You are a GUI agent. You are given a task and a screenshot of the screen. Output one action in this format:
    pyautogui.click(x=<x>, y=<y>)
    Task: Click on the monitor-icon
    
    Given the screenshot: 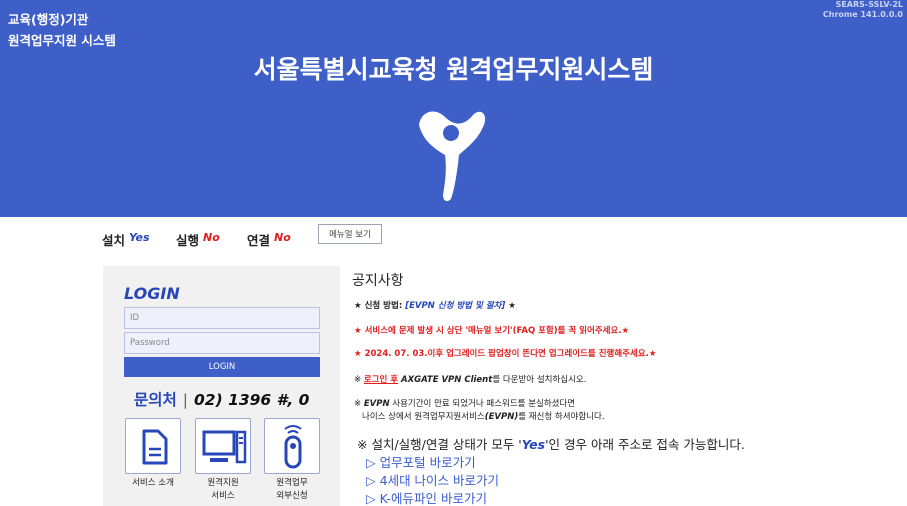 What is the action you would take?
    pyautogui.click(x=224, y=447)
    